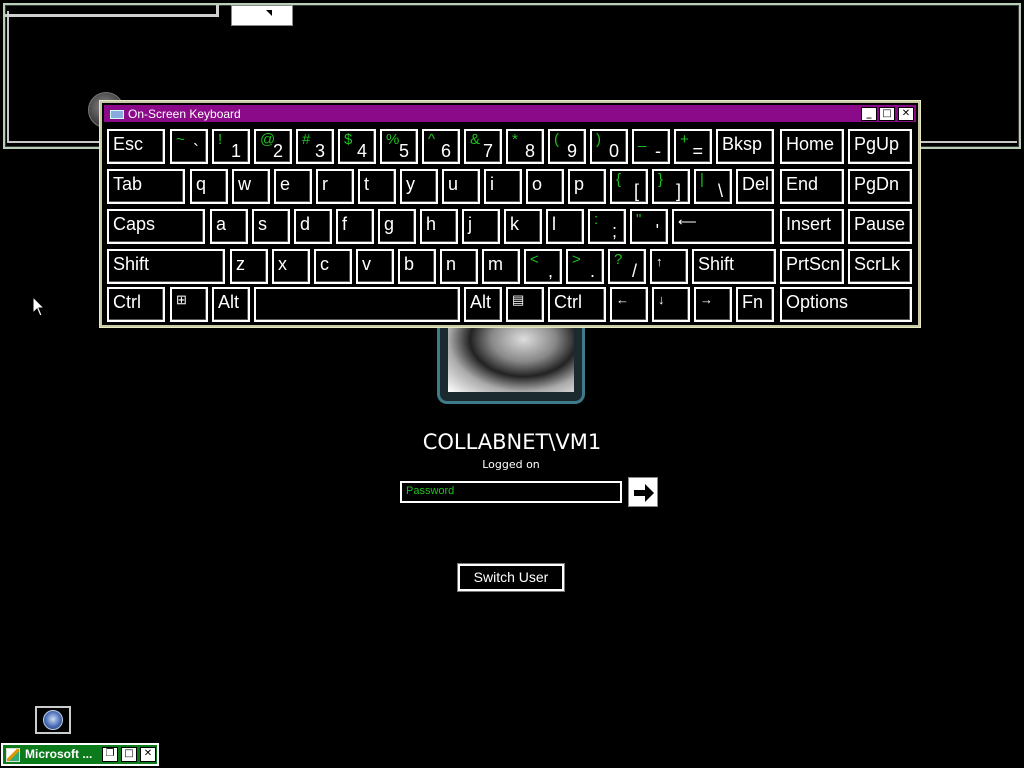  Describe the element at coordinates (812, 226) in the screenshot. I see `key-insert: Insert` at that location.